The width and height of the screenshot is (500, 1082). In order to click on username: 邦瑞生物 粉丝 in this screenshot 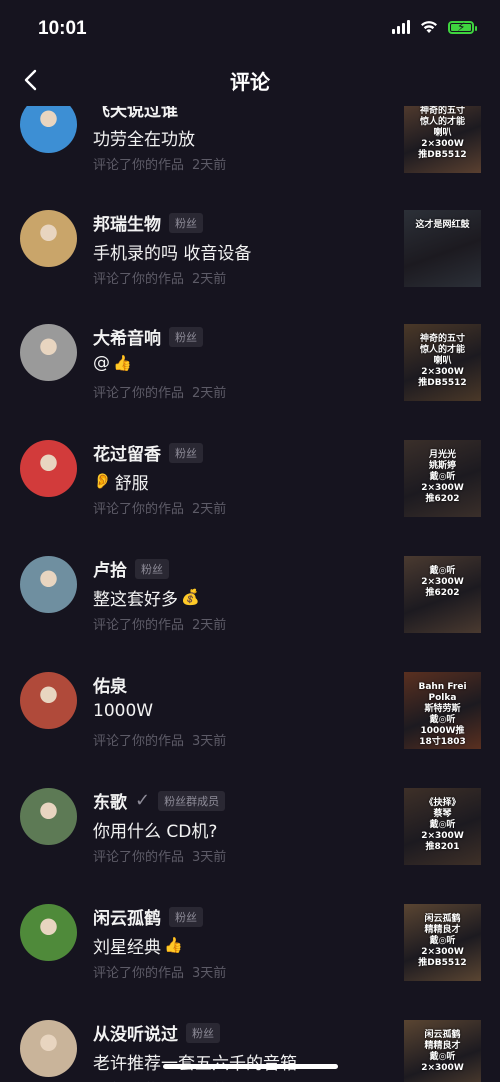, I will do `click(148, 222)`.